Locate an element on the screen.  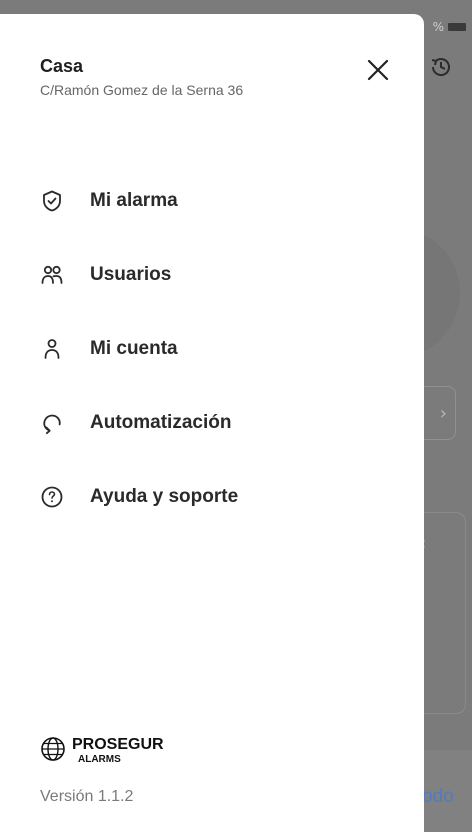
globe-logo-icon is located at coordinates (53, 749).